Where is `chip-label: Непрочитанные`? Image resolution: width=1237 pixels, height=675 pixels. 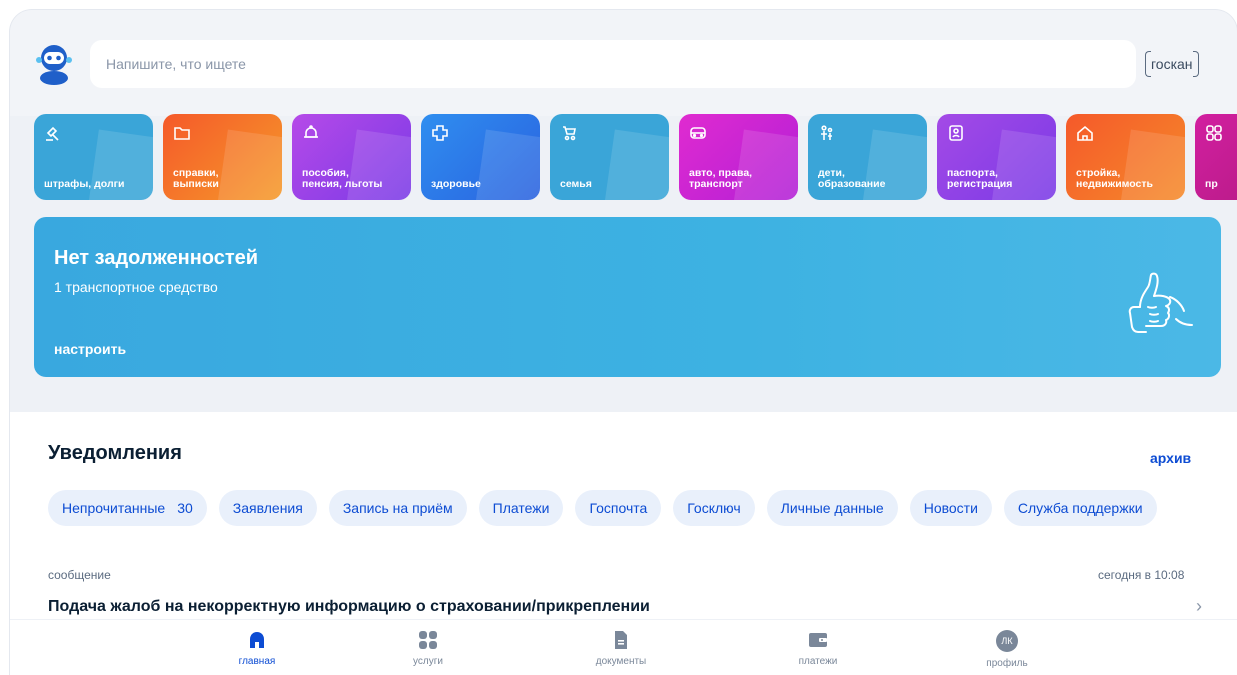
chip-label: Непрочитанные is located at coordinates (114, 508).